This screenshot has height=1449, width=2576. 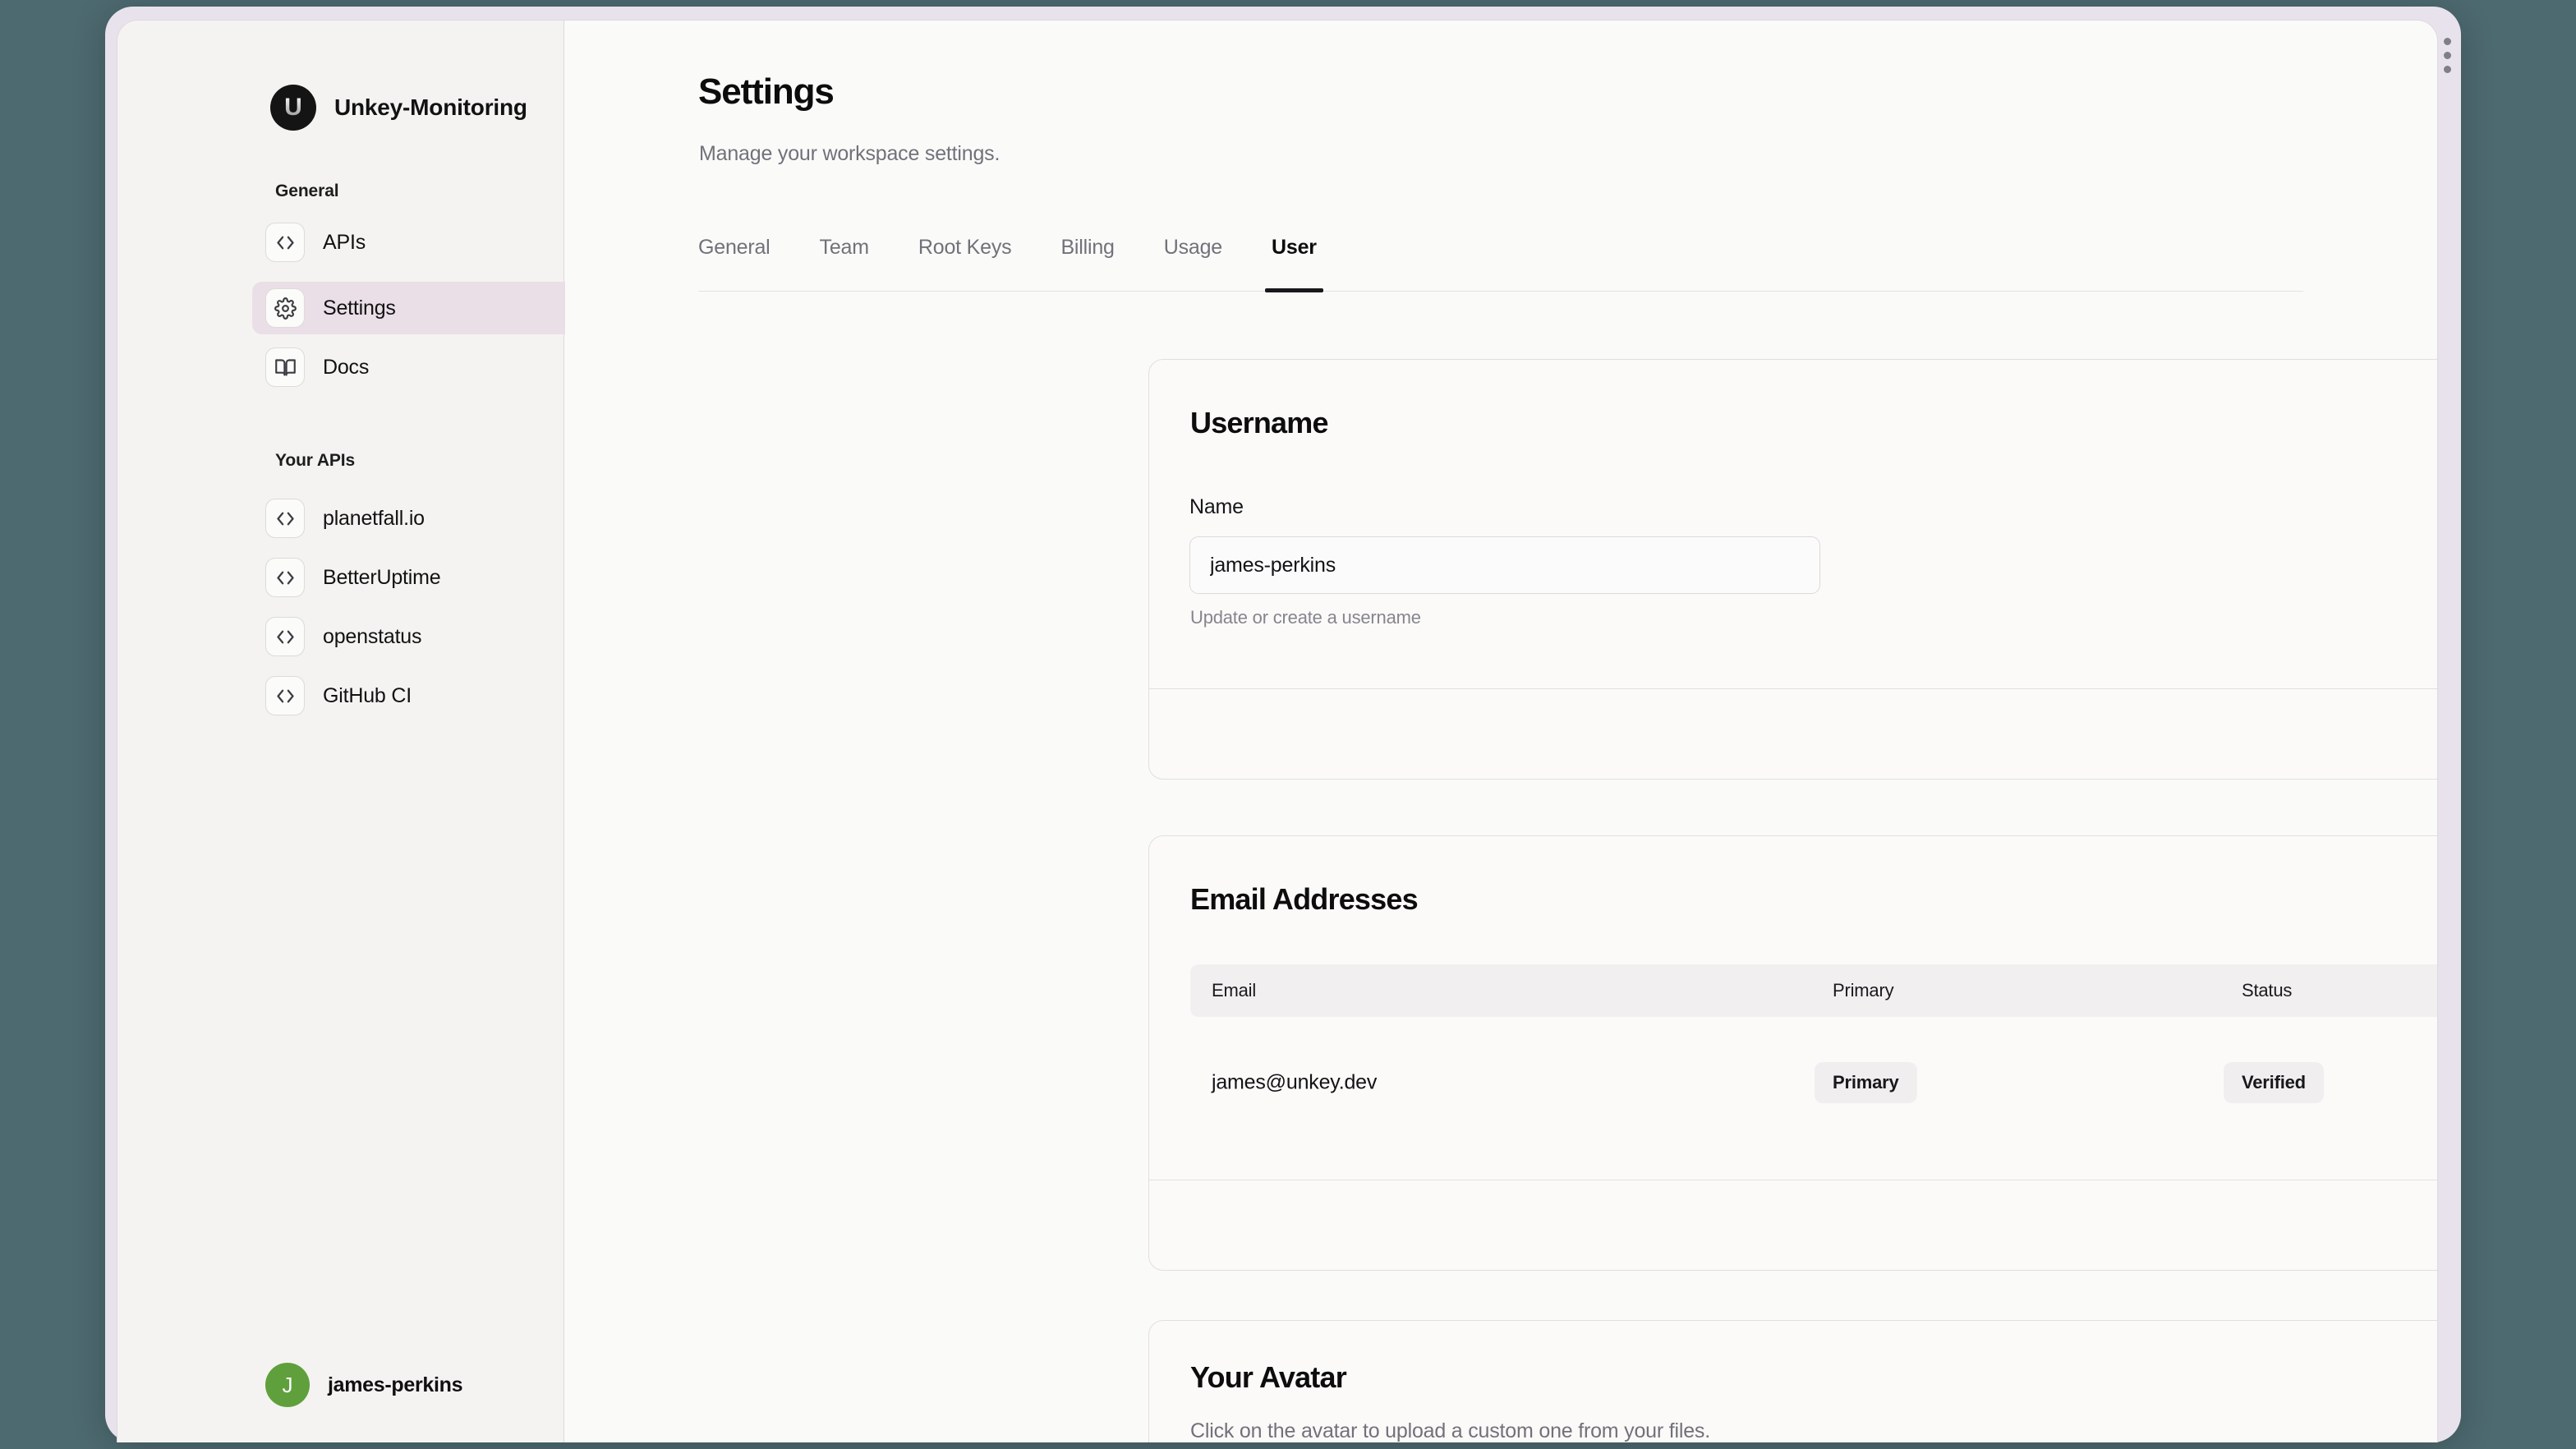 I want to click on cell-primary: Primary, so click(x=1866, y=1082).